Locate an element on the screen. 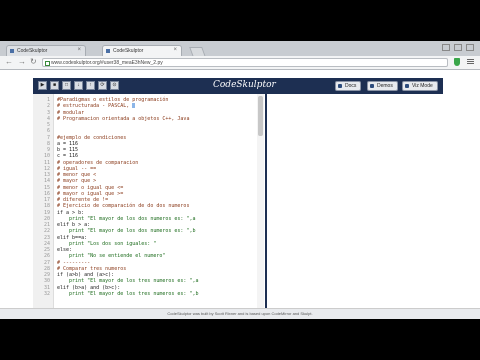 The height and width of the screenshot is (360, 480). code-text-content: elif b > a: is located at coordinates (74, 225).